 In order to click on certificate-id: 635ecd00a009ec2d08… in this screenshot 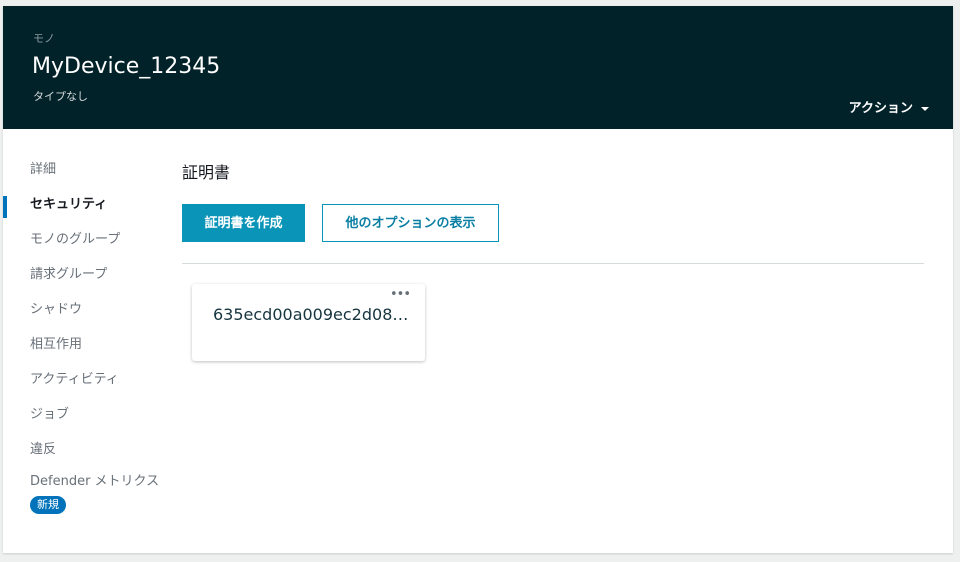, I will do `click(310, 314)`.